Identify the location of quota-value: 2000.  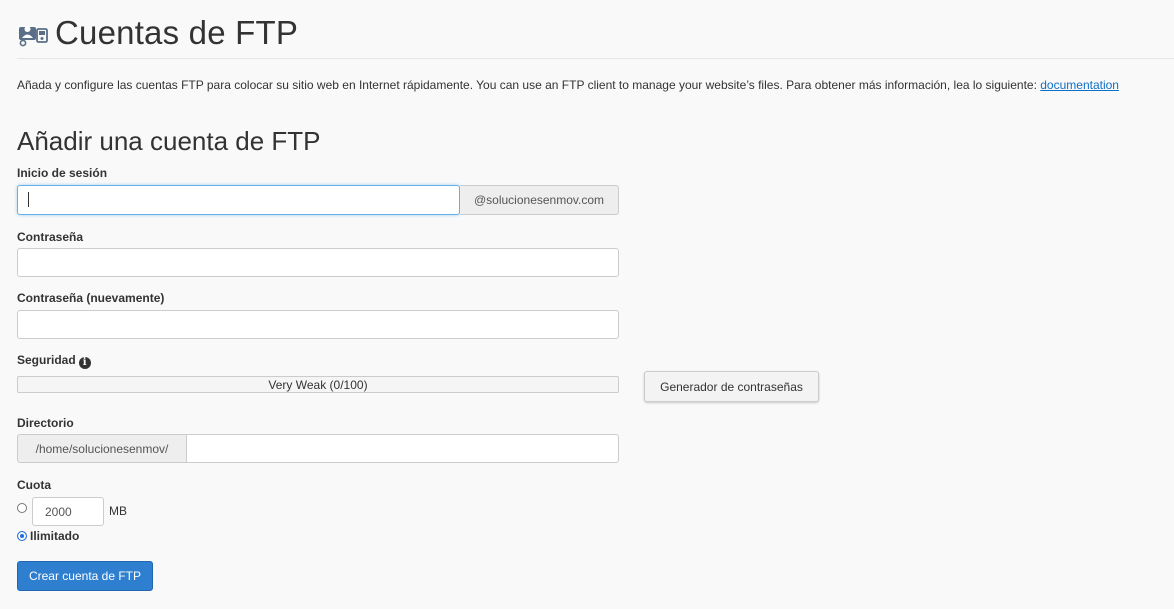
(58, 512).